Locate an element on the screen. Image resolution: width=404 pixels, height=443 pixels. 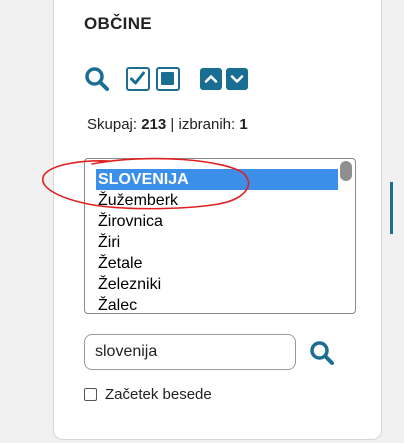
chevron-down-icon is located at coordinates (237, 79).